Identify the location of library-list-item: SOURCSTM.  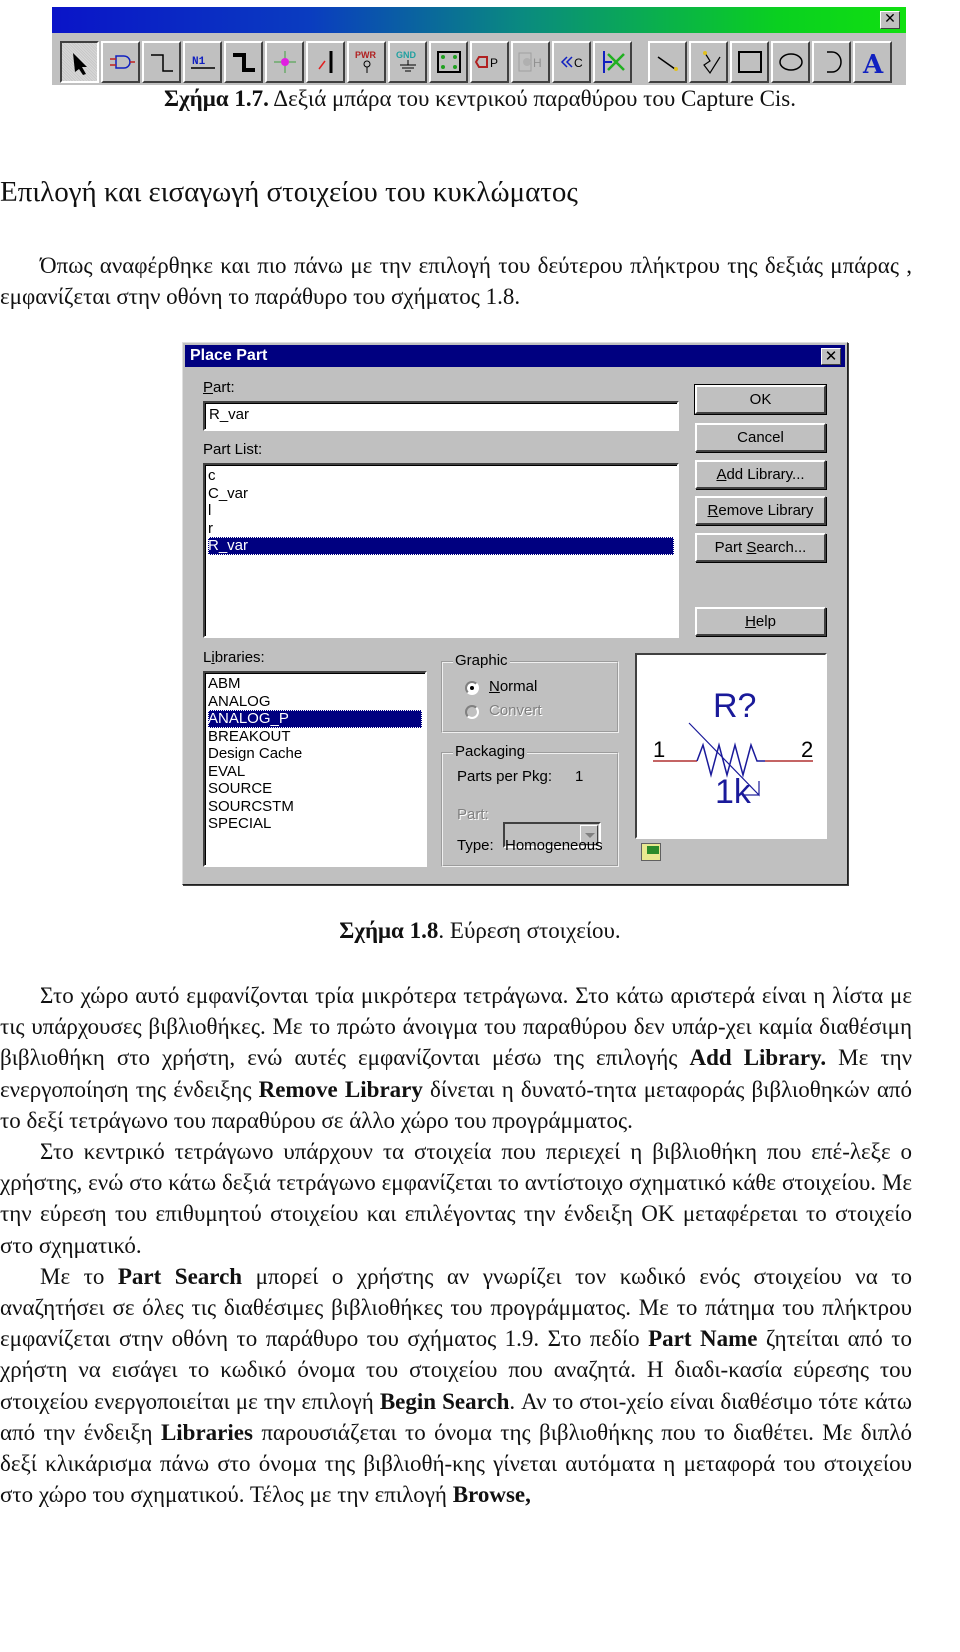
(315, 807).